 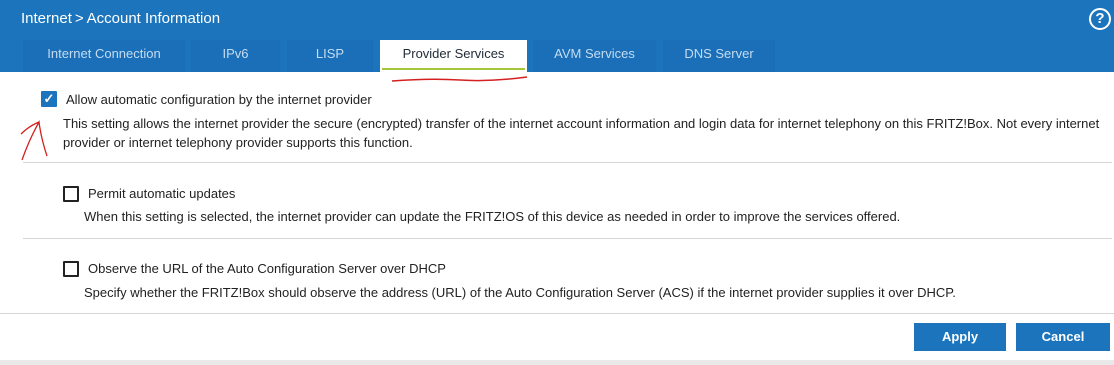 I want to click on tab-ipv6: IPv6, so click(x=235, y=56).